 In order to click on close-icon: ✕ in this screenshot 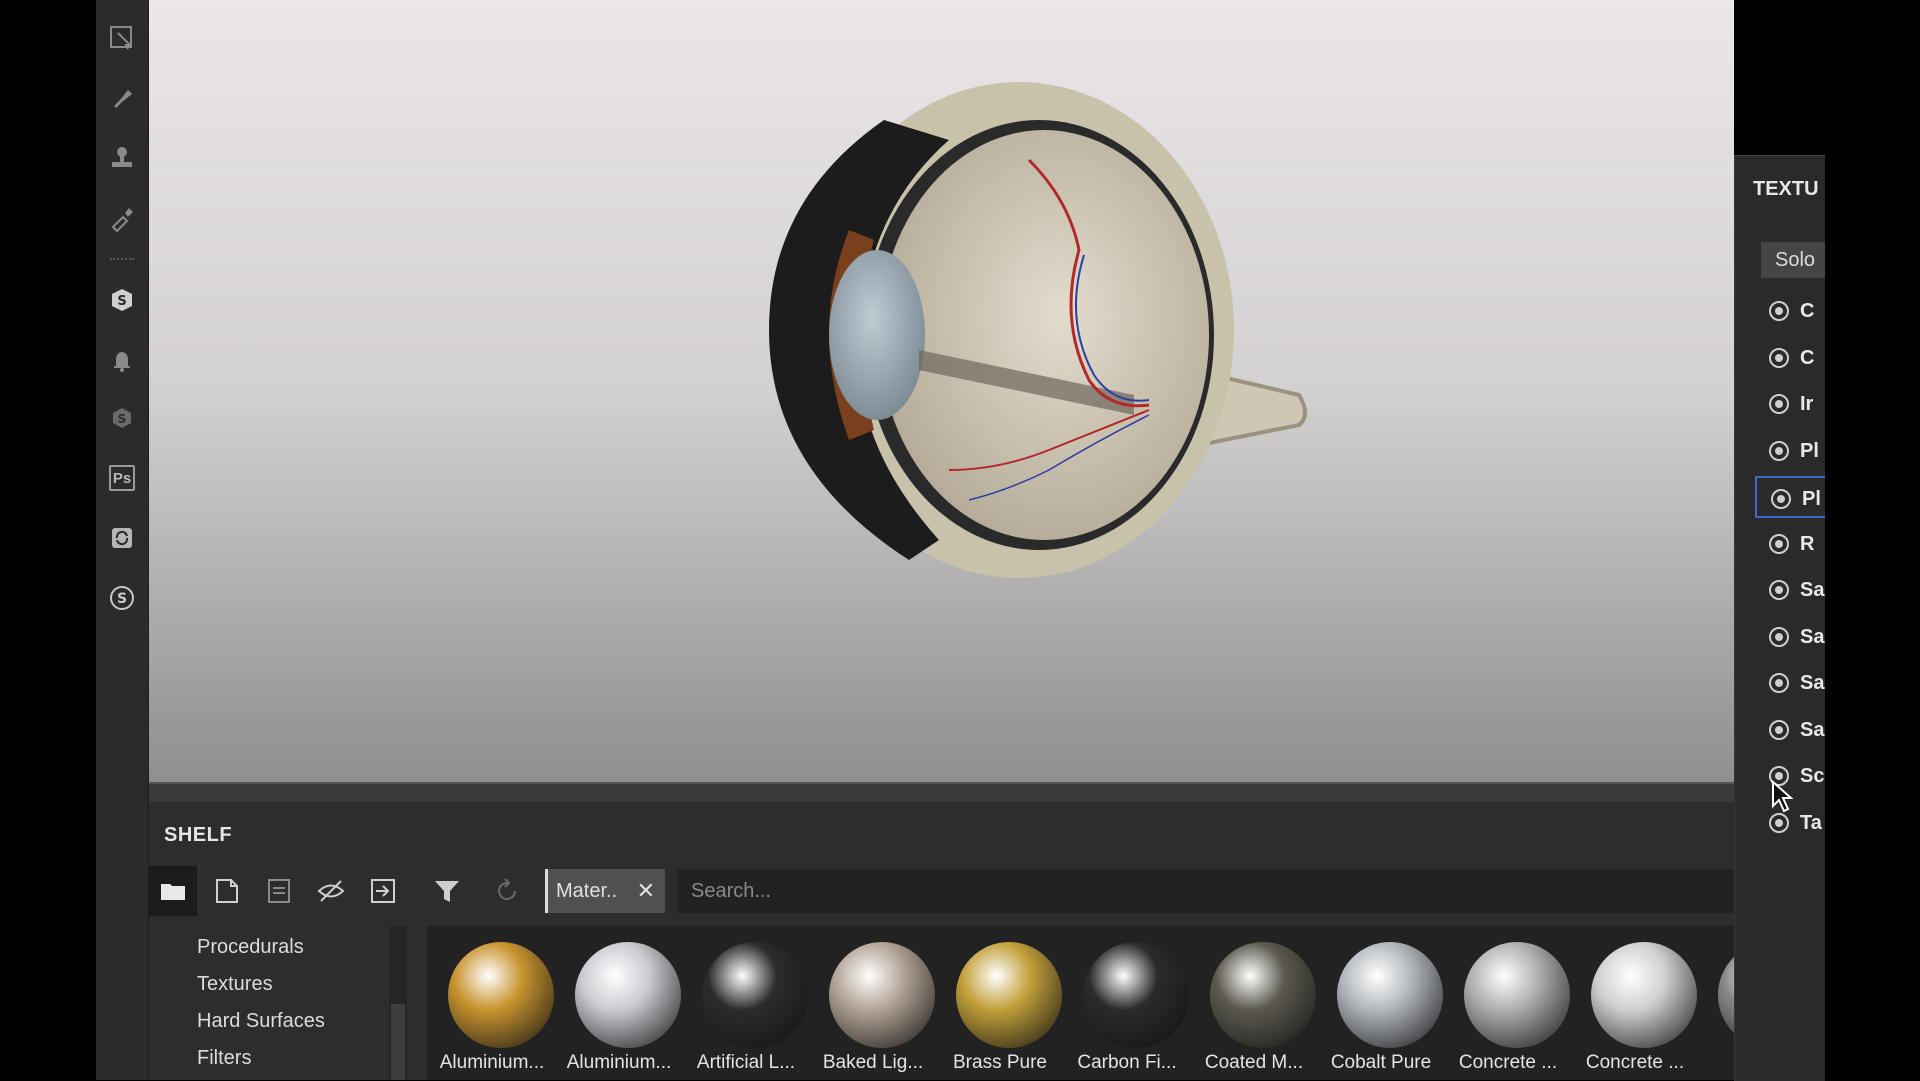, I will do `click(646, 891)`.